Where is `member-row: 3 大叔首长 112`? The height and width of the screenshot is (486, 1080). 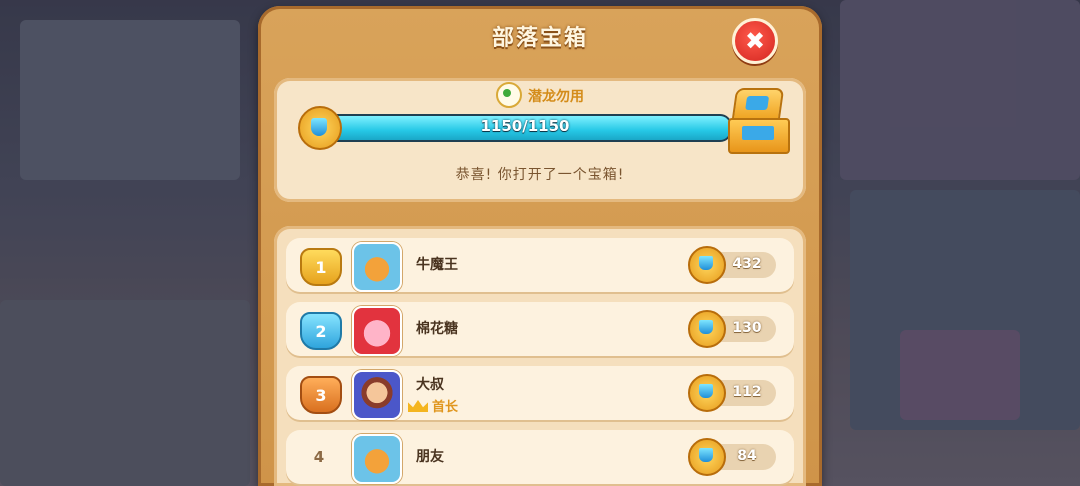 member-row: 3 大叔首长 112 is located at coordinates (540, 393).